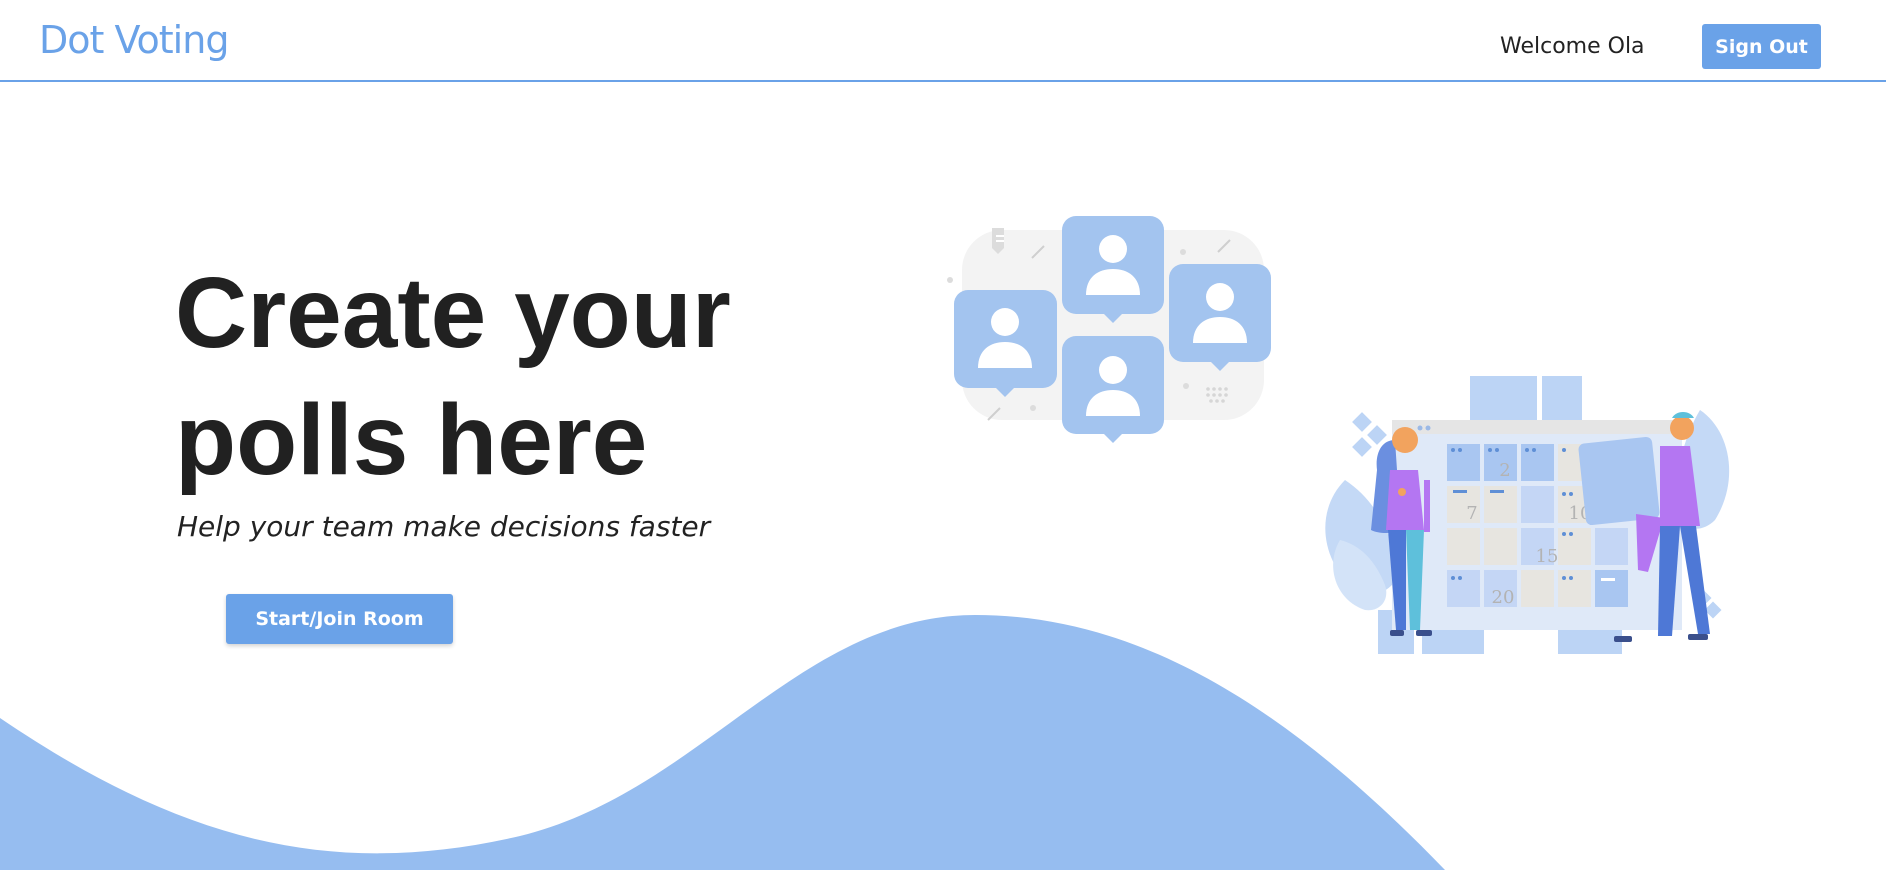 The image size is (1886, 870). What do you see at coordinates (1547, 556) in the screenshot?
I see `calendar-date-label: 15` at bounding box center [1547, 556].